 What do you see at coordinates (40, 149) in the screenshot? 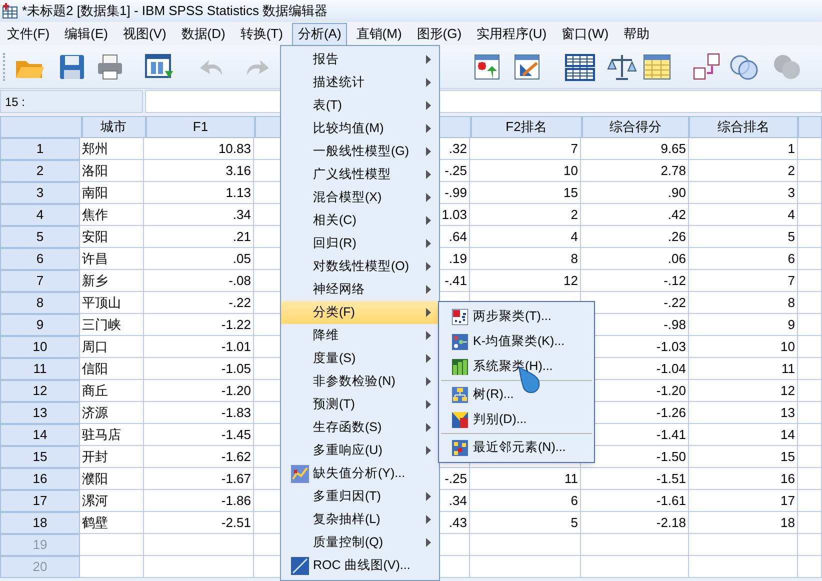
I see `row-number: 1` at bounding box center [40, 149].